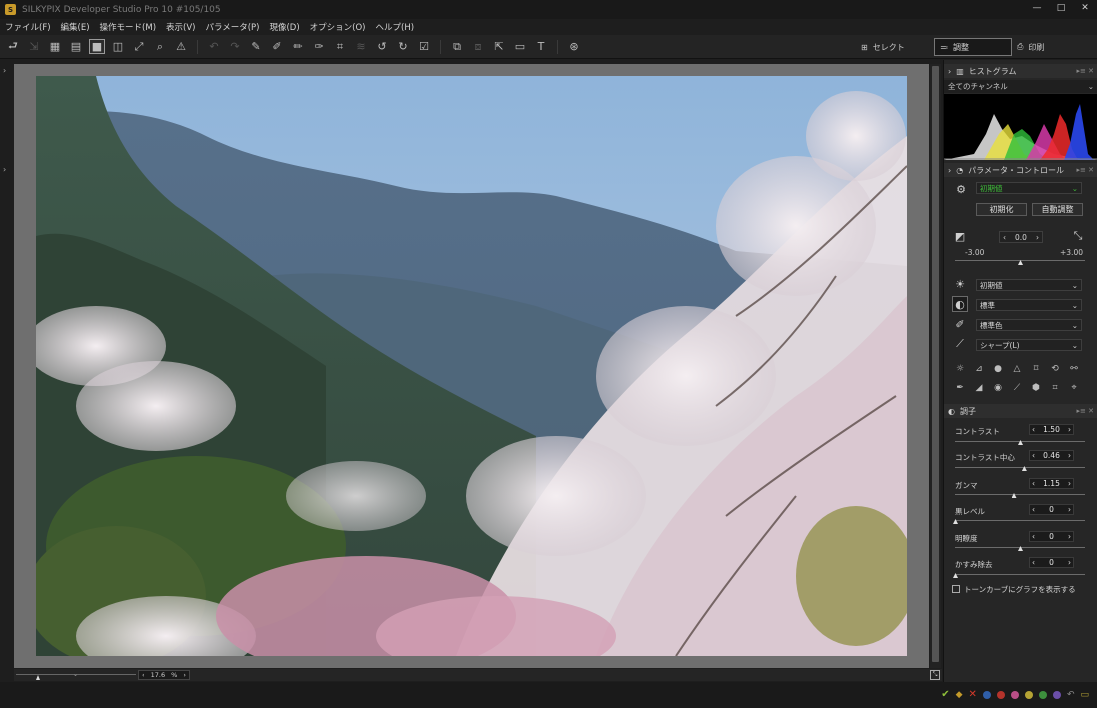  I want to click on menu-edit: 編集(E), so click(75, 27).